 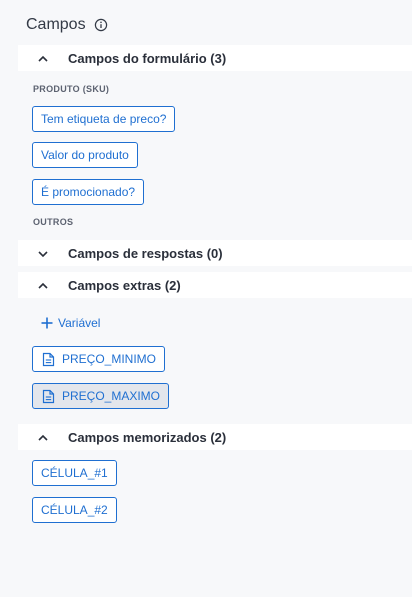 I want to click on section-extra-fields-header: Campos extras (2), so click(x=215, y=285).